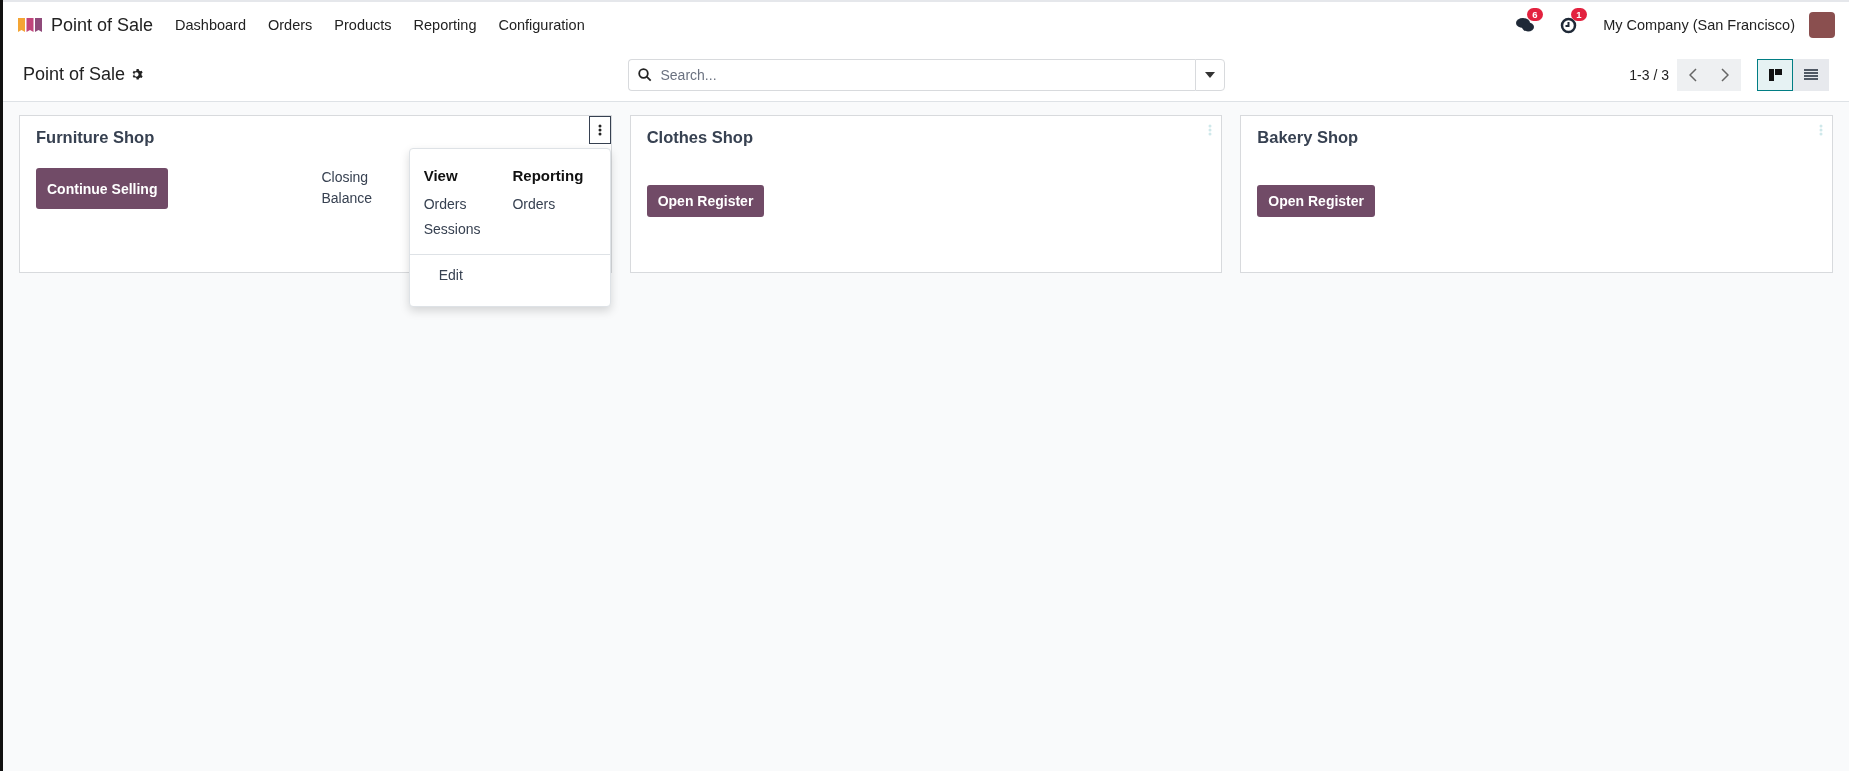  What do you see at coordinates (548, 175) in the screenshot?
I see `menu-section-title: Reporting` at bounding box center [548, 175].